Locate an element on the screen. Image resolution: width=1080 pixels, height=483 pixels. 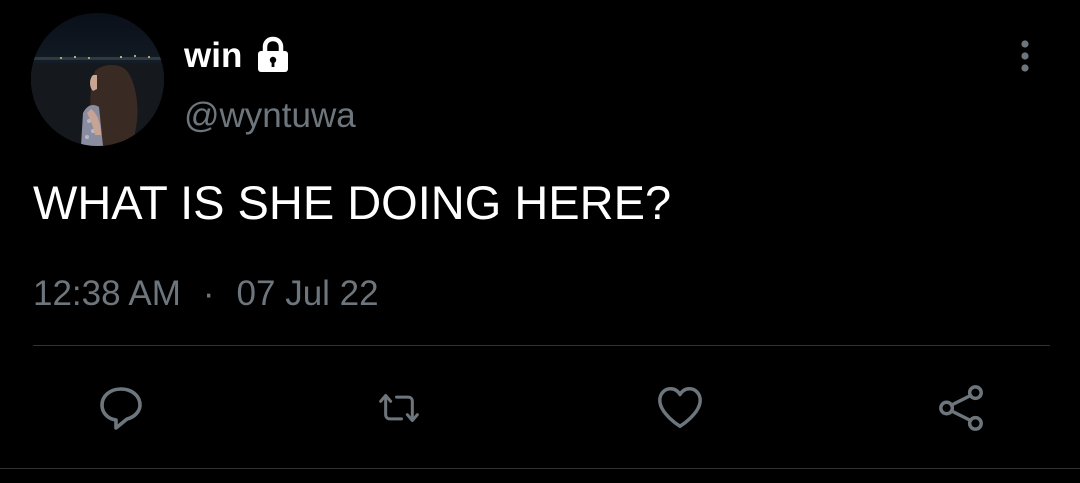
tweet-timestamp: 12:38 AM · 07 Jul 22 is located at coordinates (206, 293).